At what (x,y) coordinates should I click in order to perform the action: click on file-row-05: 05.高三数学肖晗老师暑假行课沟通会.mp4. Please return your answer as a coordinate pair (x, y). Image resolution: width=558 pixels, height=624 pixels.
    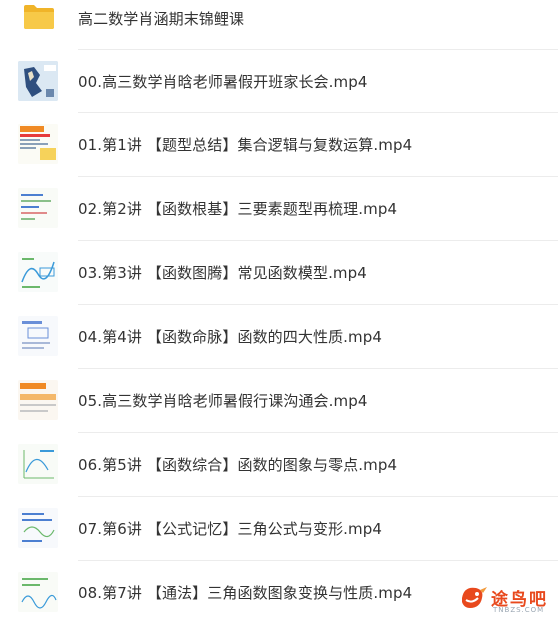
    Looking at the image, I should click on (279, 400).